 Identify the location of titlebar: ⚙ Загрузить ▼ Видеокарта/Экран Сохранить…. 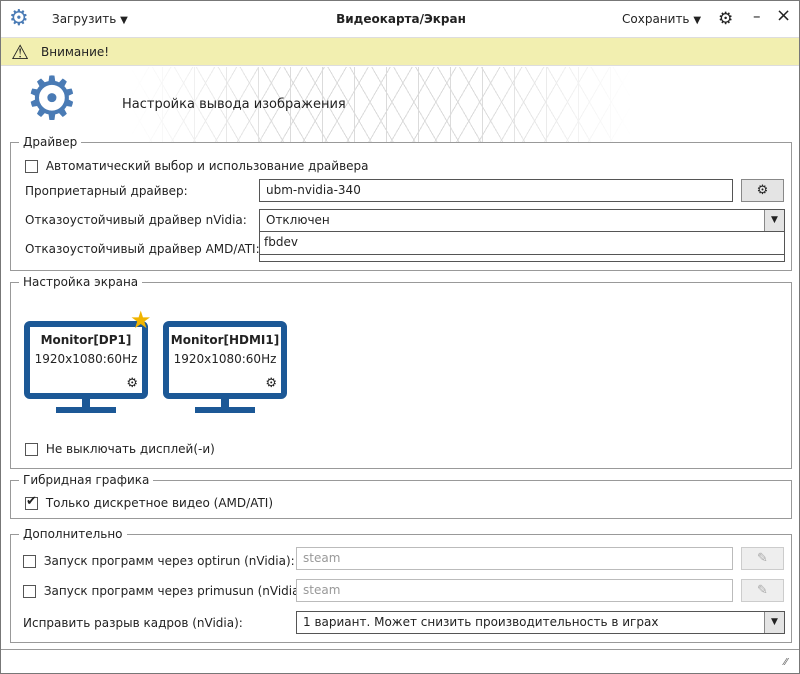
(400, 19).